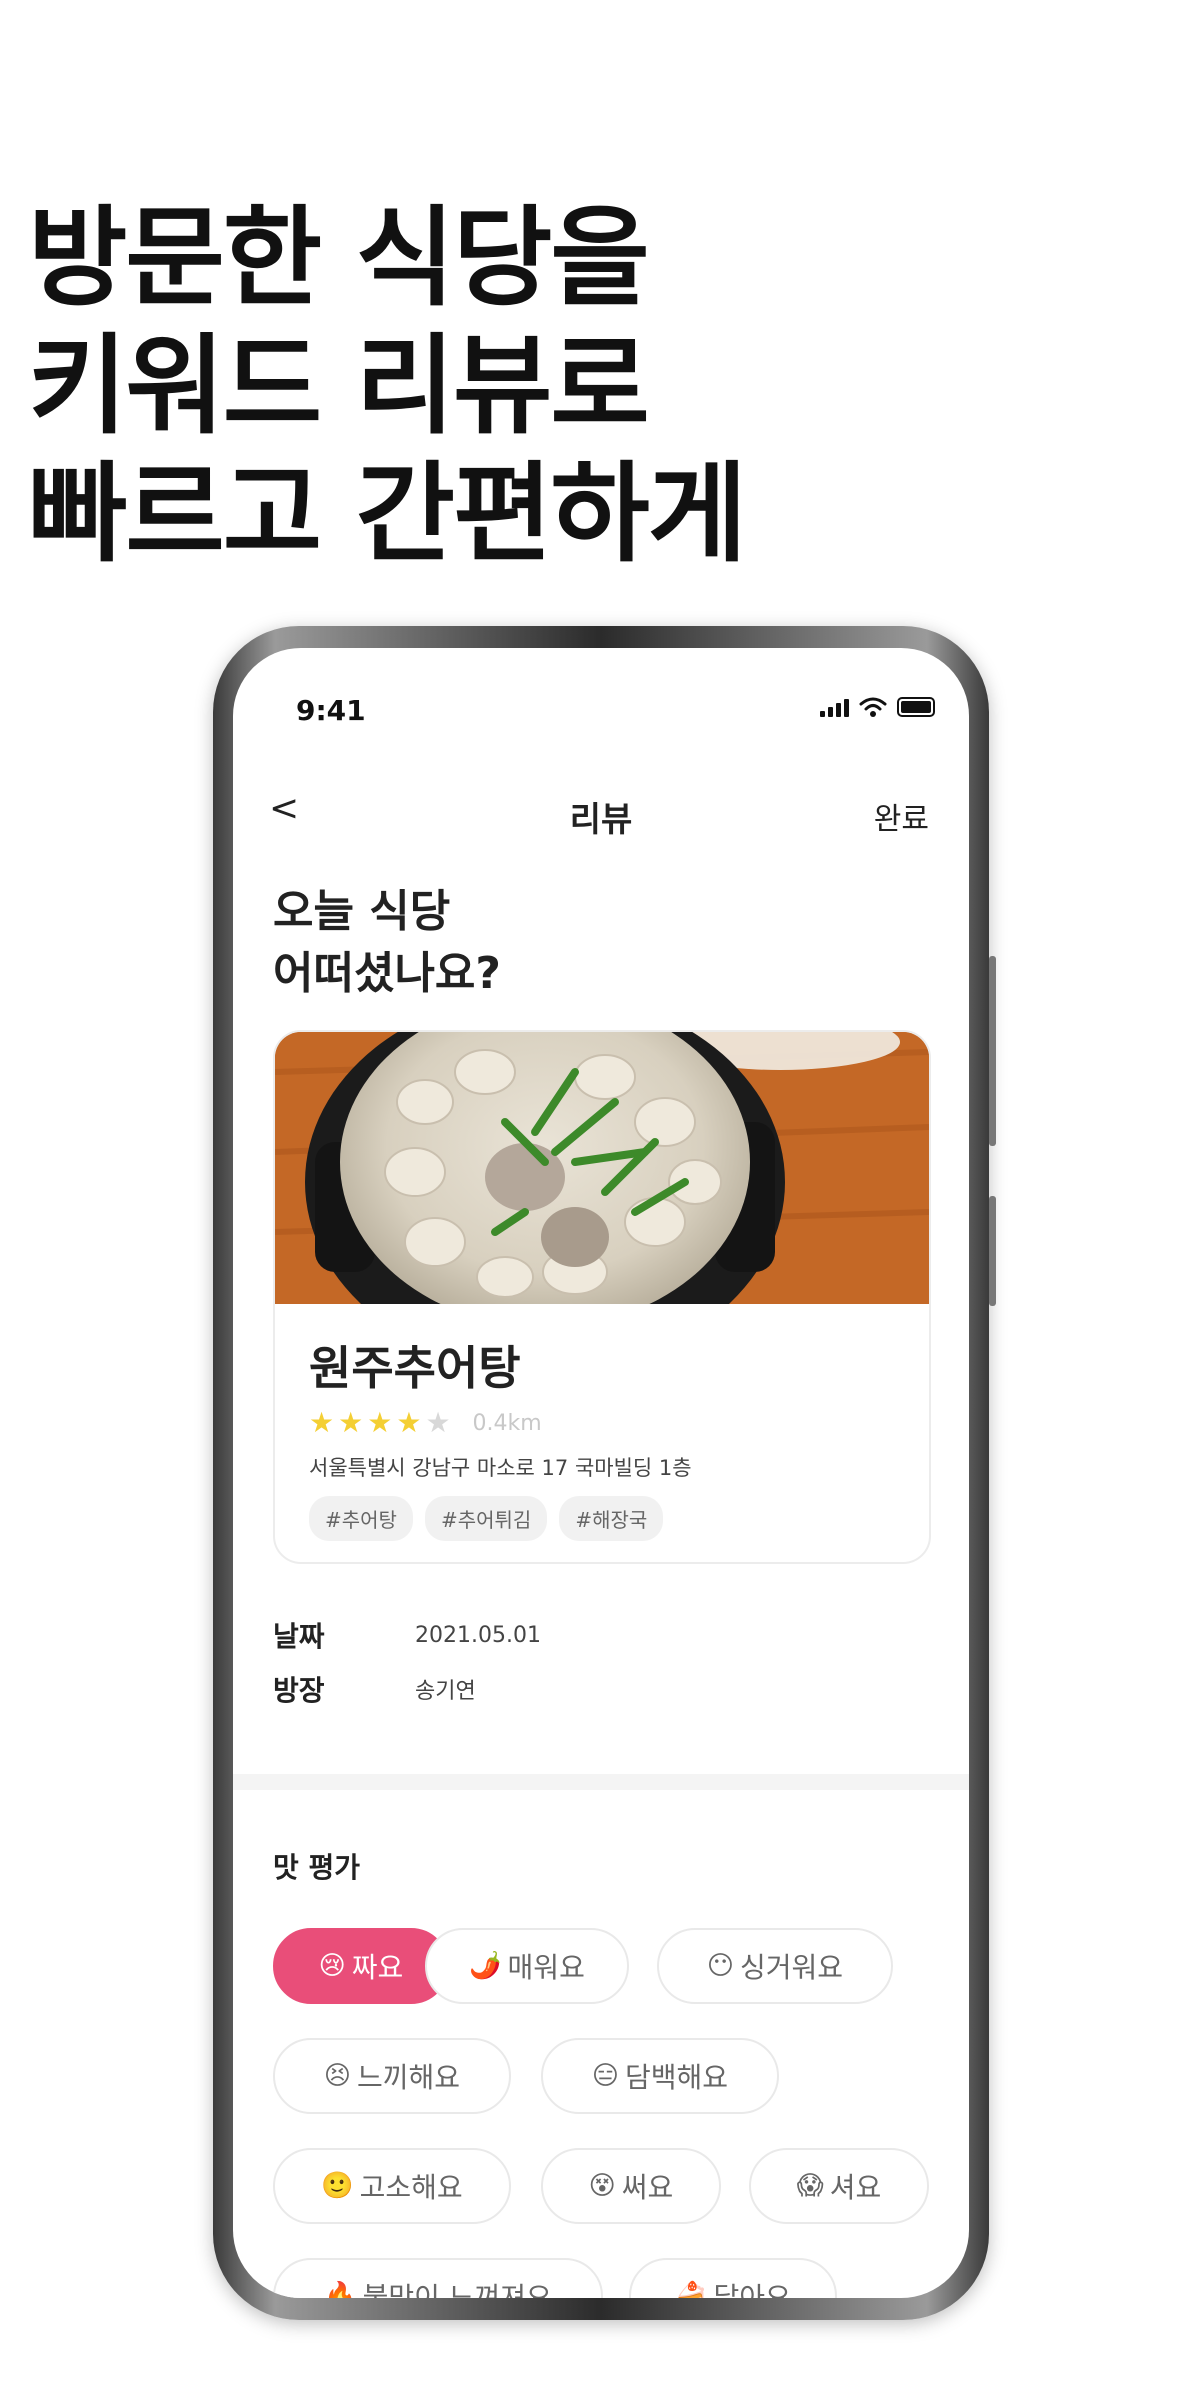 The image size is (1200, 2402). I want to click on tag-chip: #추어튀김, so click(486, 1518).